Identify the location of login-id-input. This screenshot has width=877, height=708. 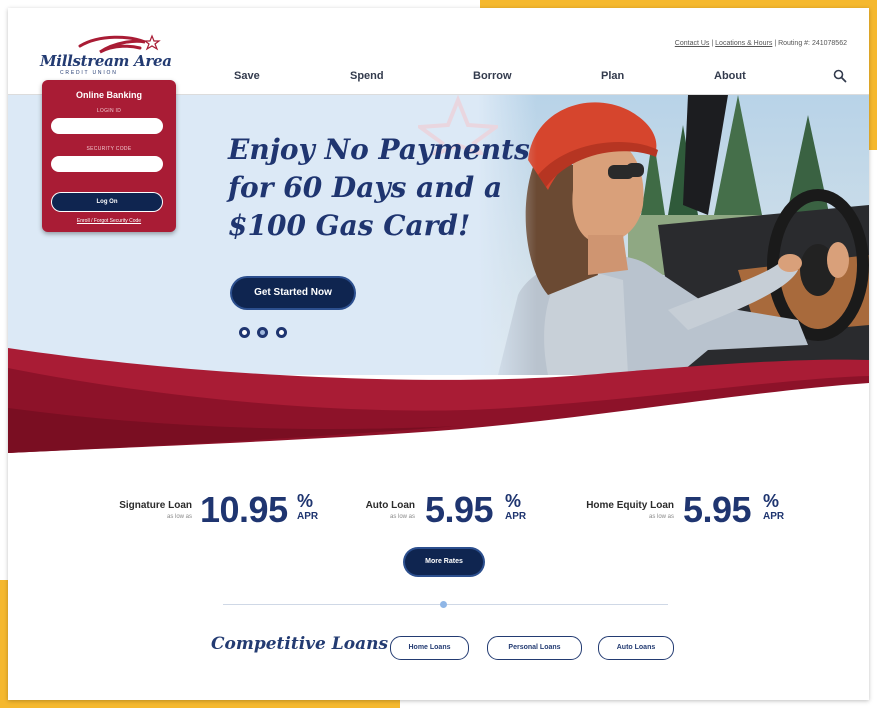
(107, 126).